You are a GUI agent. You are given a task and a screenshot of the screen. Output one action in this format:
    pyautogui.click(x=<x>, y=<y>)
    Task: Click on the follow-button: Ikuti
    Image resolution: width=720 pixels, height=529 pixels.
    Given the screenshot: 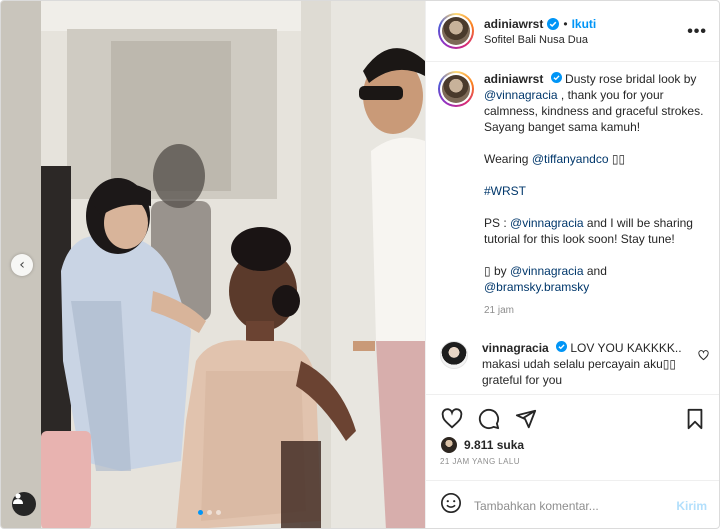 What is the action you would take?
    pyautogui.click(x=584, y=24)
    